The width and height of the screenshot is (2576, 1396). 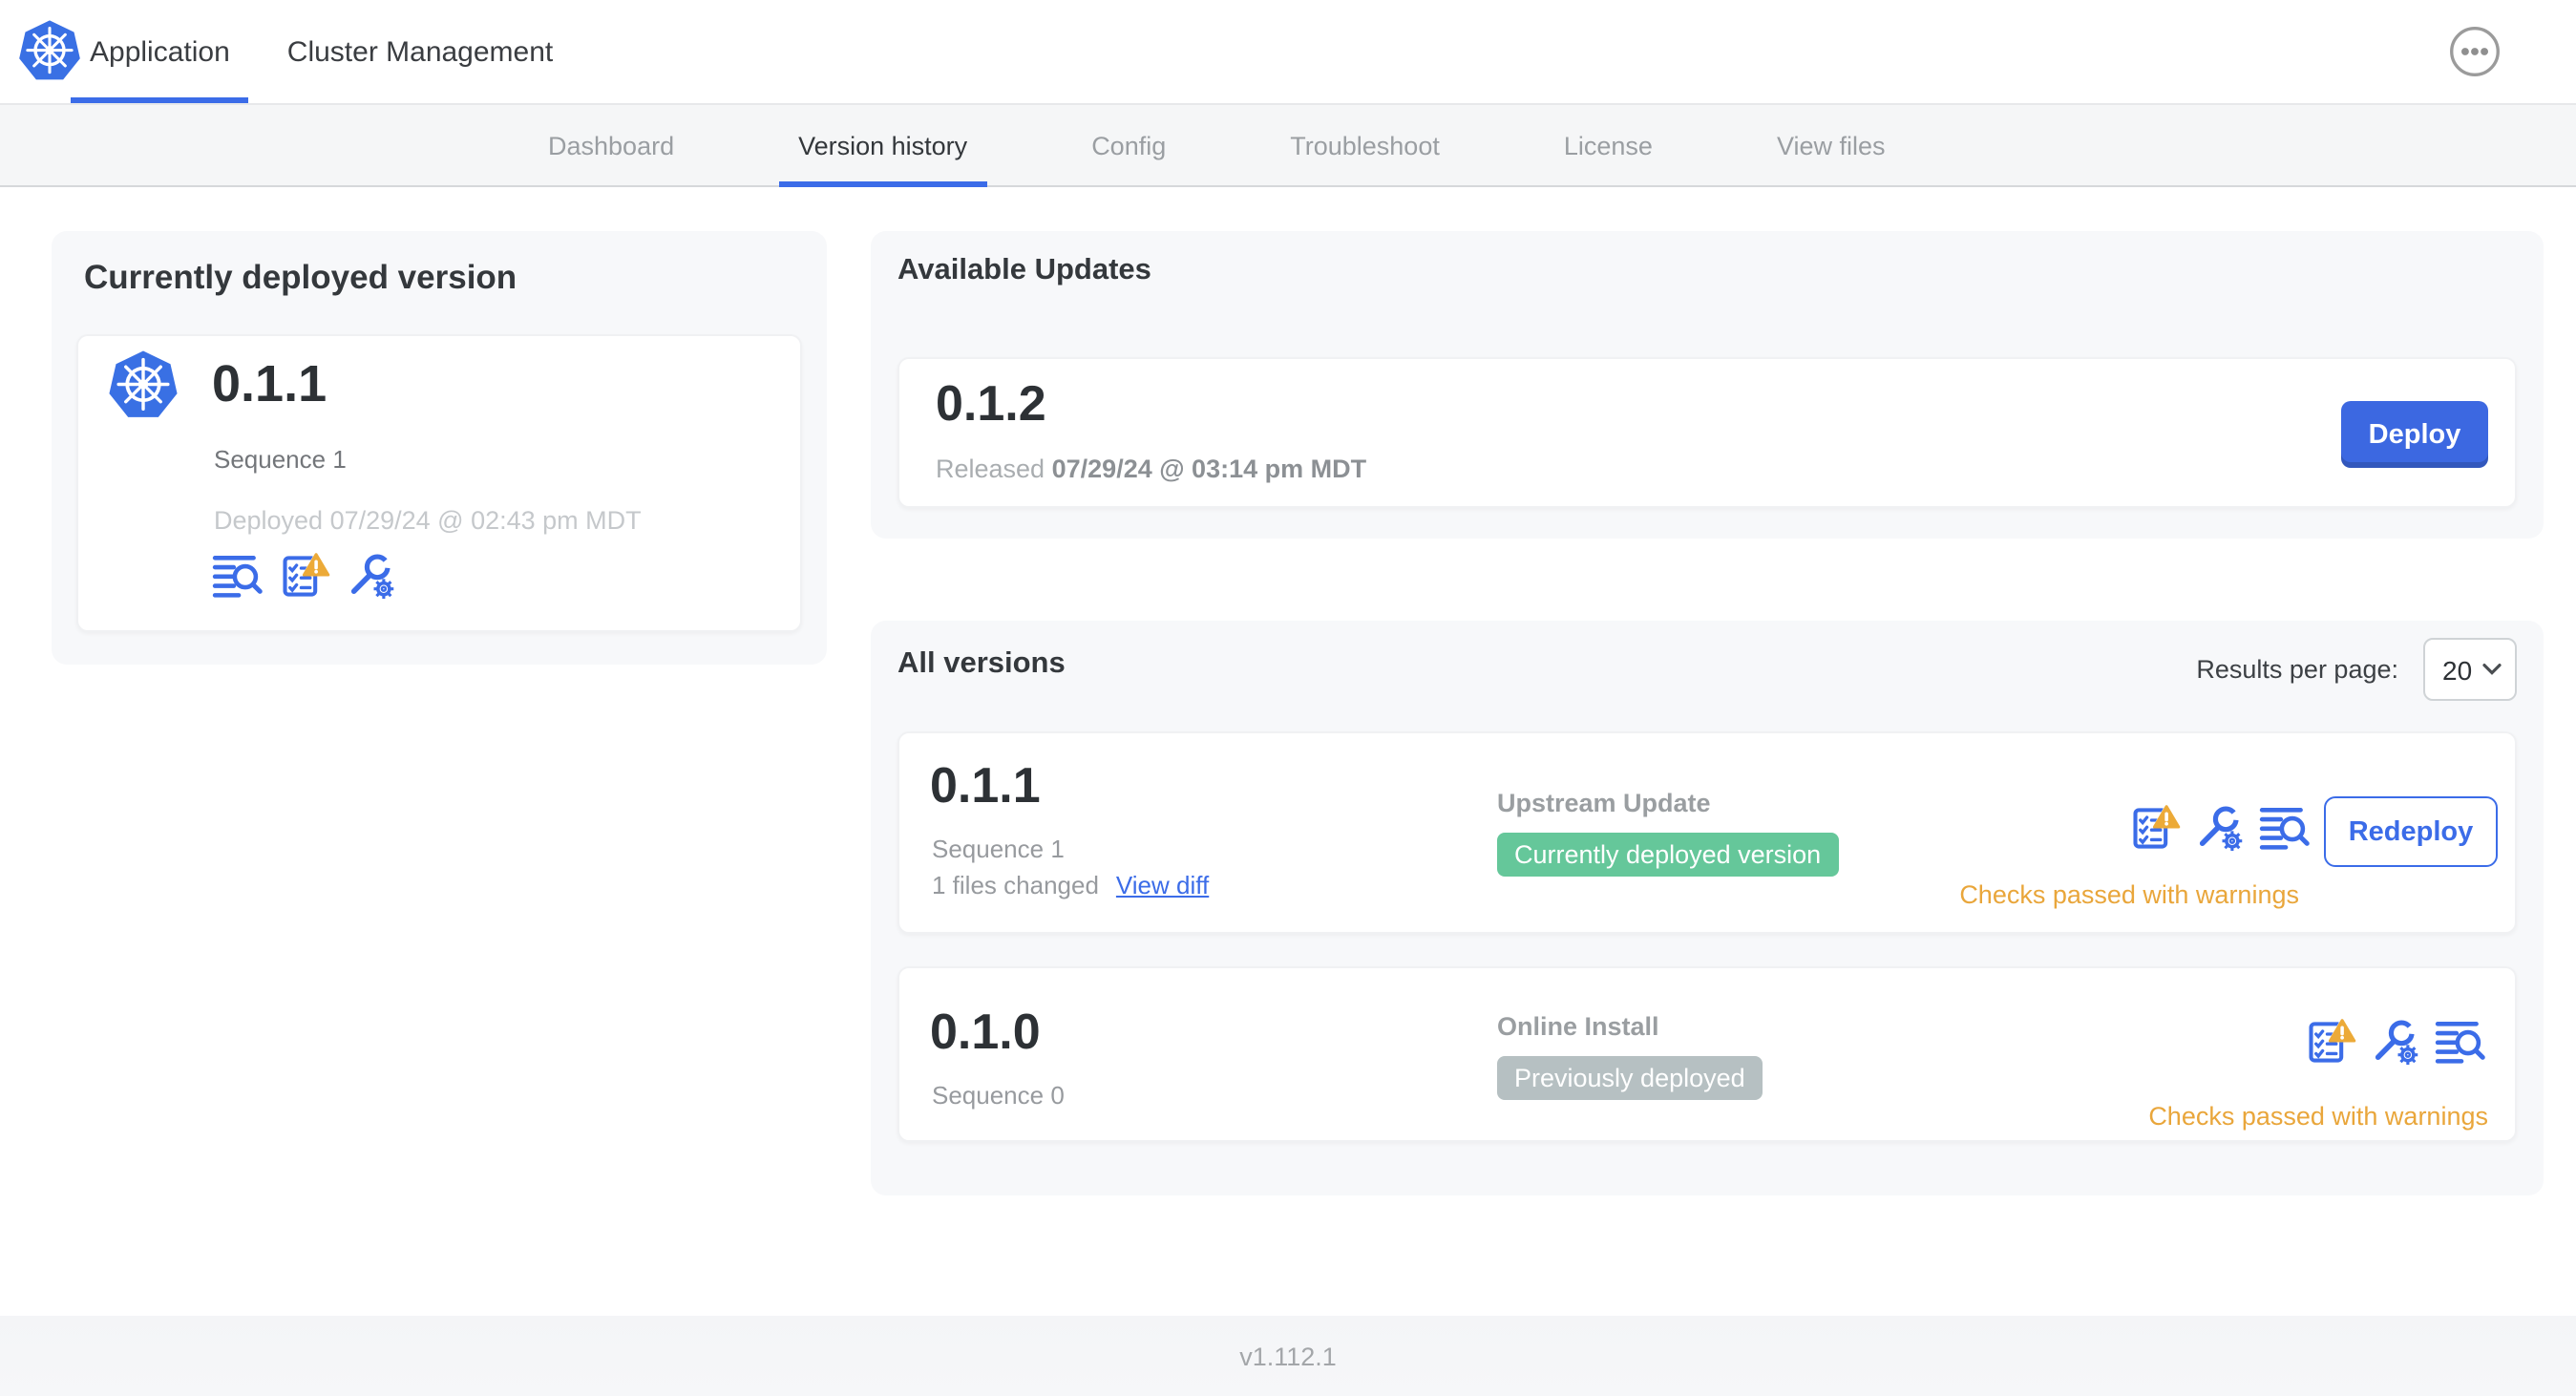 I want to click on subnav-tab-license-label: License, so click(x=1608, y=145).